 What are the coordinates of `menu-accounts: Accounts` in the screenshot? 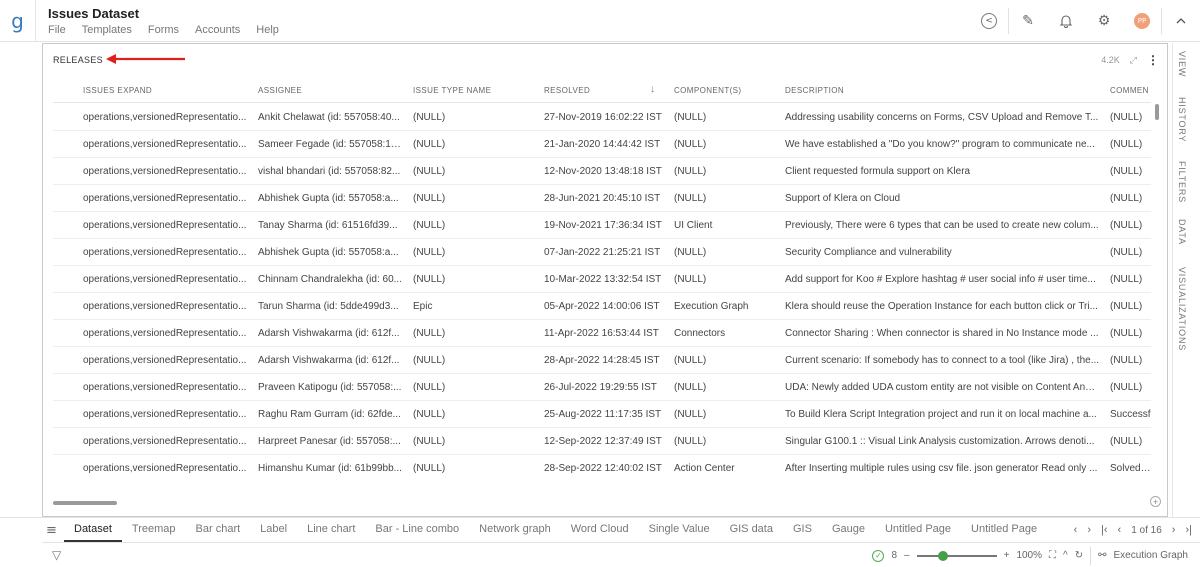 It's located at (217, 30).